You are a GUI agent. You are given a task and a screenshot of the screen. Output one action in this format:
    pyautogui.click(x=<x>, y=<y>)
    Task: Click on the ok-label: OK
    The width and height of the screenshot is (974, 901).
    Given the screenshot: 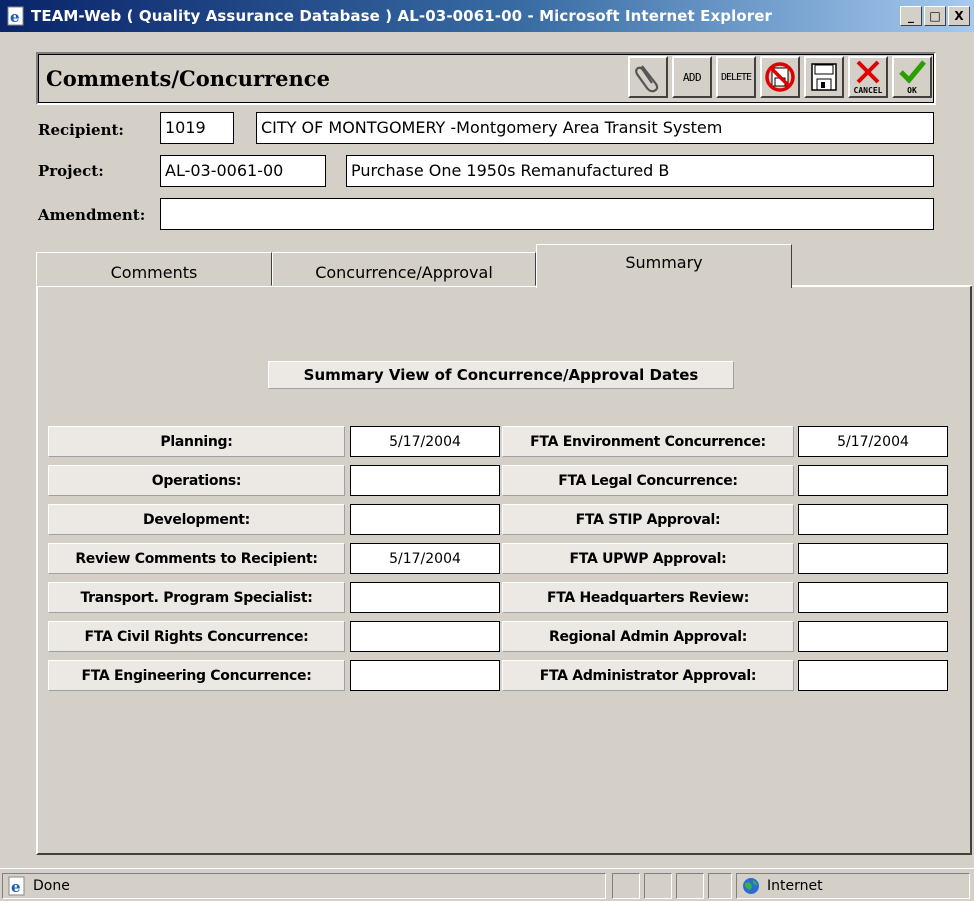 What is the action you would take?
    pyautogui.click(x=912, y=90)
    